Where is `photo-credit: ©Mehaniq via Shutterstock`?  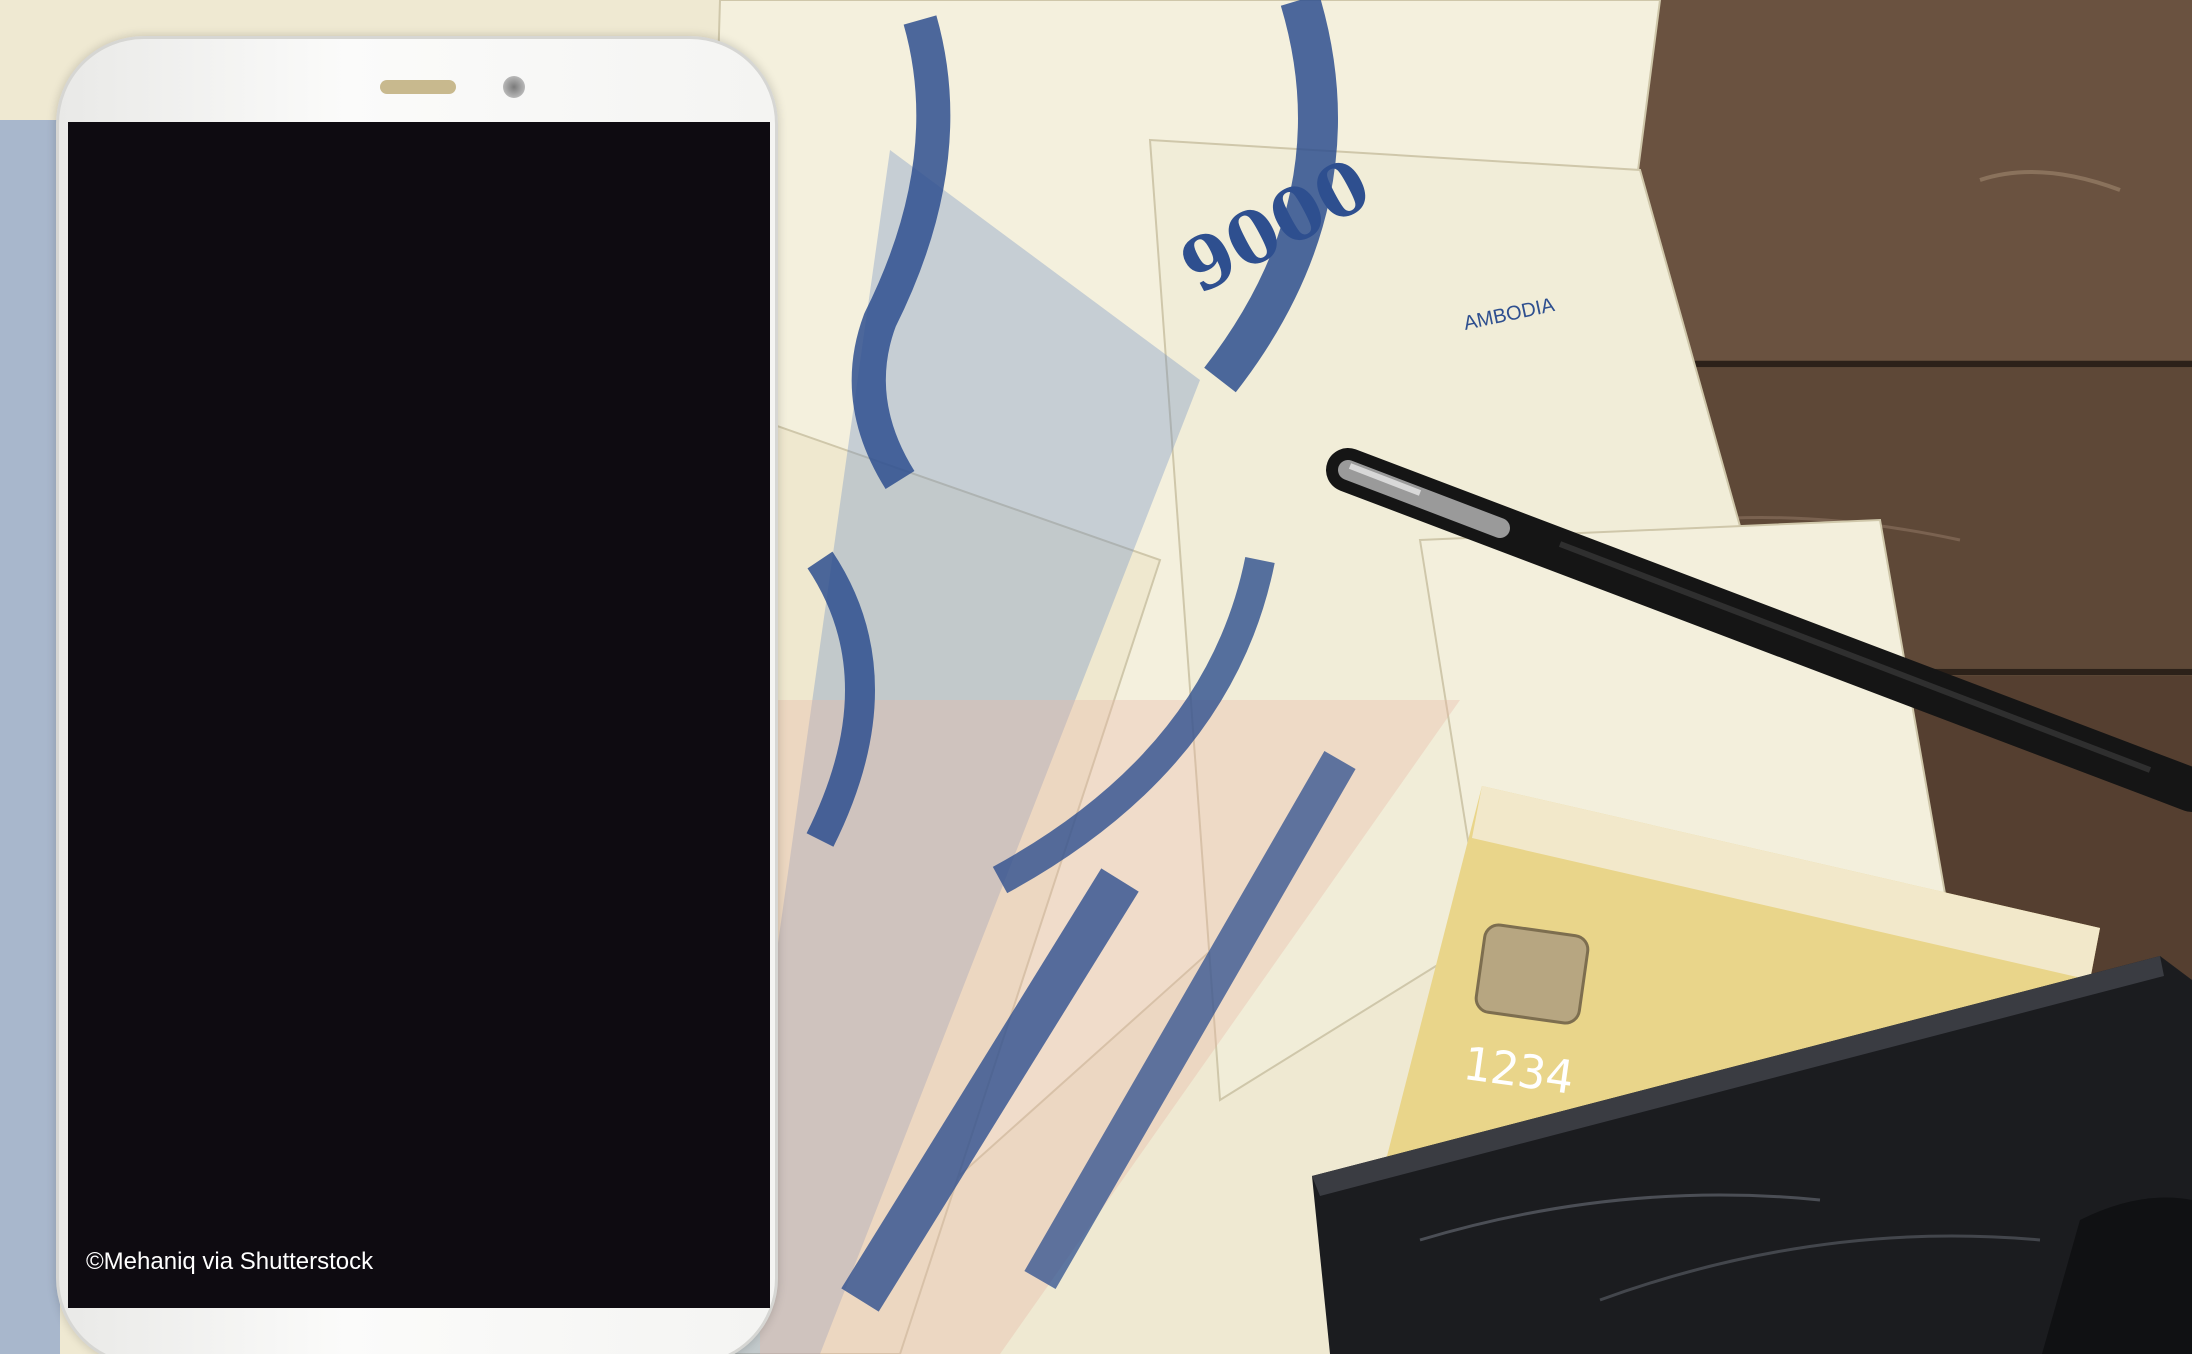 photo-credit: ©Mehaniq via Shutterstock is located at coordinates (230, 1261).